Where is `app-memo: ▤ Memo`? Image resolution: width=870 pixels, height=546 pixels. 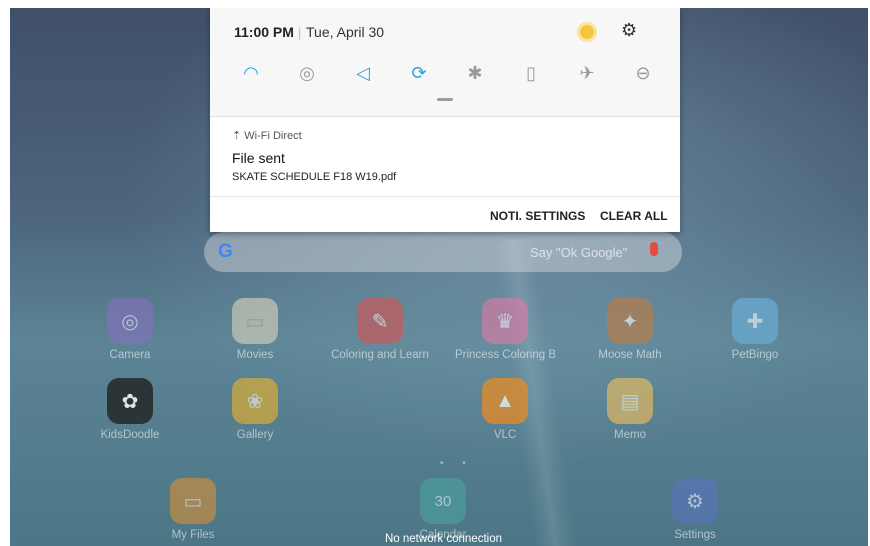
app-memo: ▤ Memo is located at coordinates (630, 409).